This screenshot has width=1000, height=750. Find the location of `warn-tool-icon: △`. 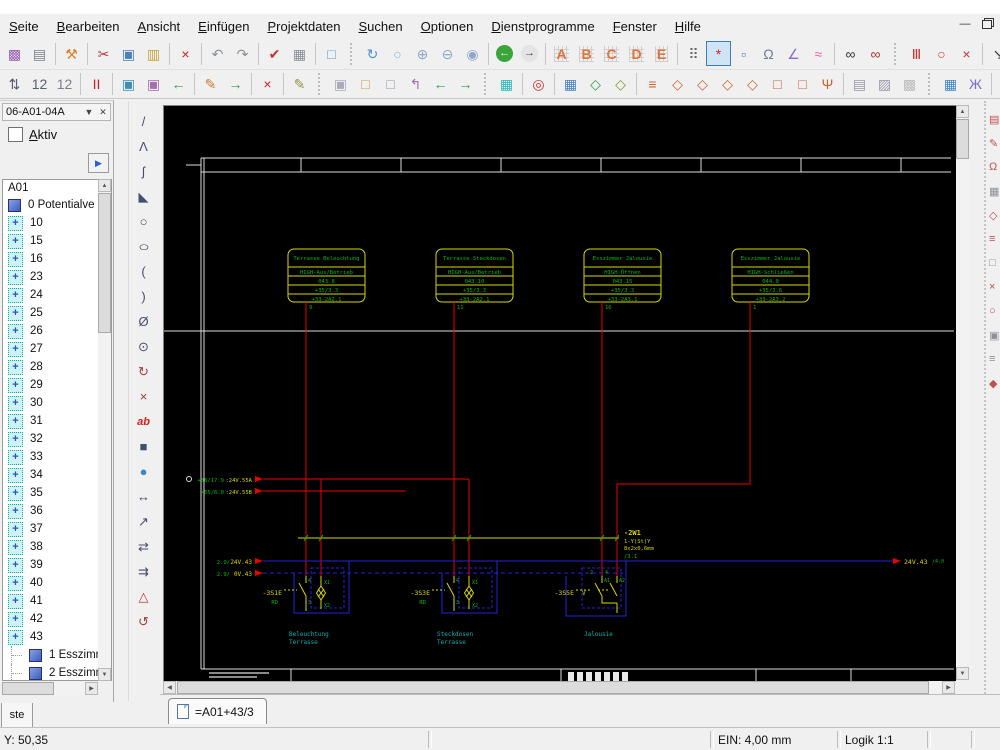

warn-tool-icon: △ is located at coordinates (144, 596).